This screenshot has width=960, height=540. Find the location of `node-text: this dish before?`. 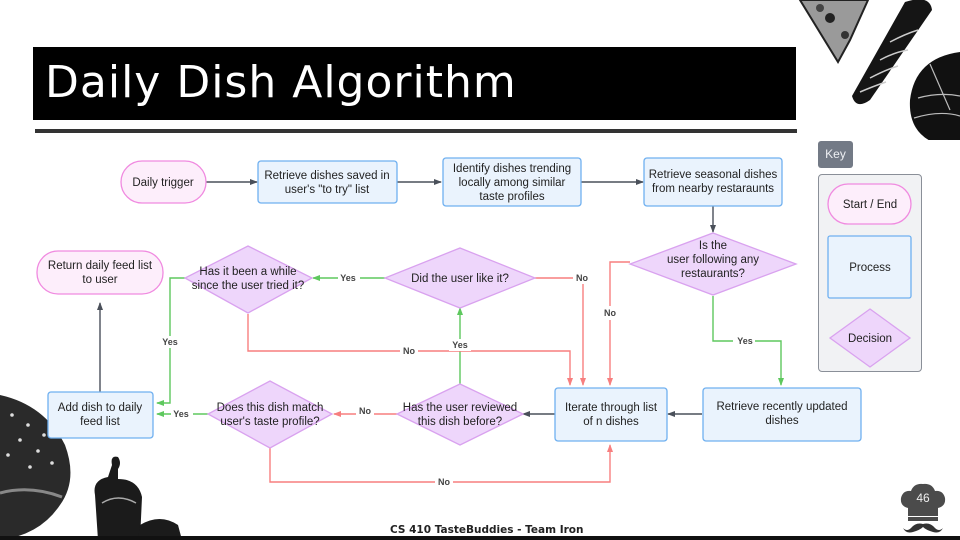

node-text: this dish before? is located at coordinates (460, 422).